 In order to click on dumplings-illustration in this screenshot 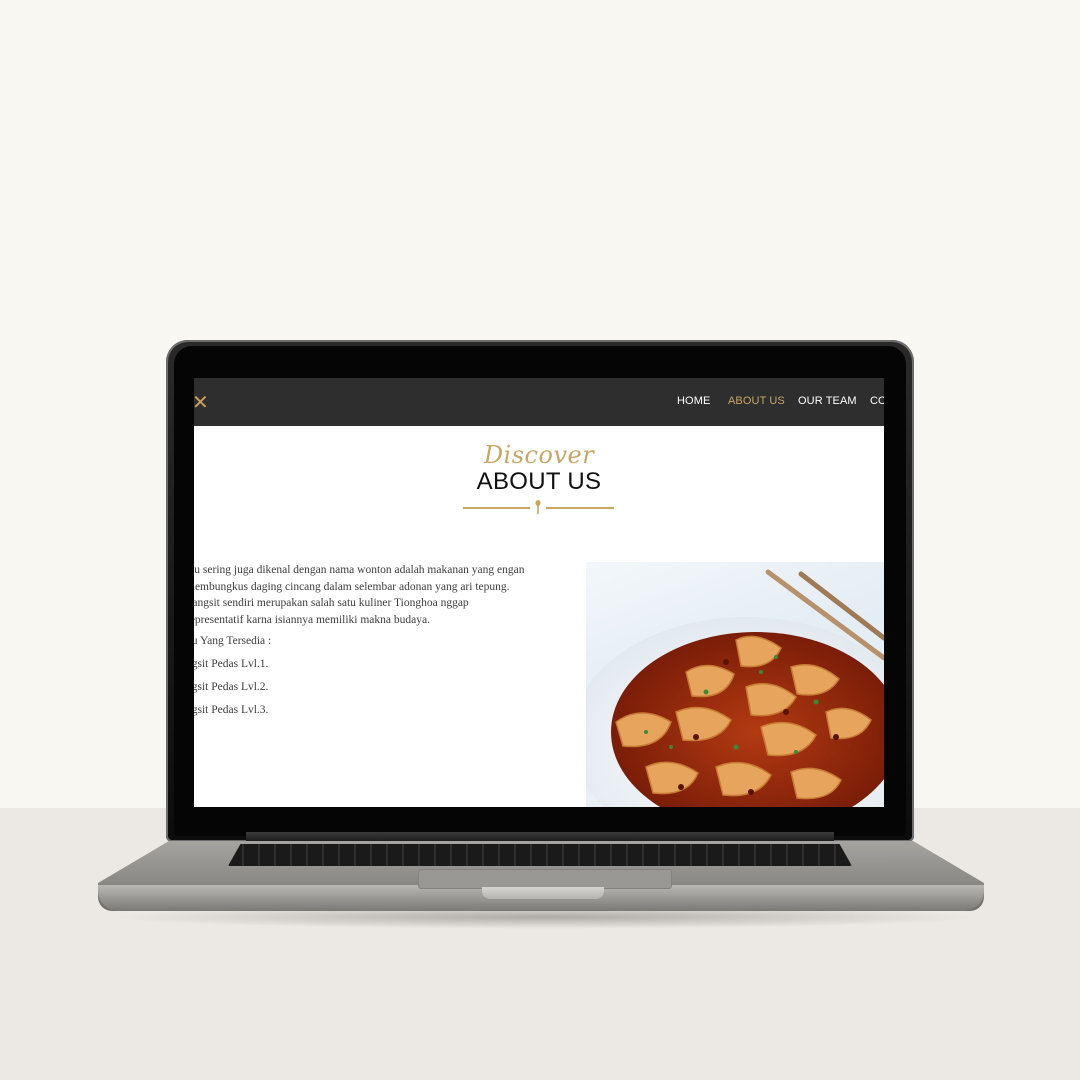, I will do `click(735, 688)`.